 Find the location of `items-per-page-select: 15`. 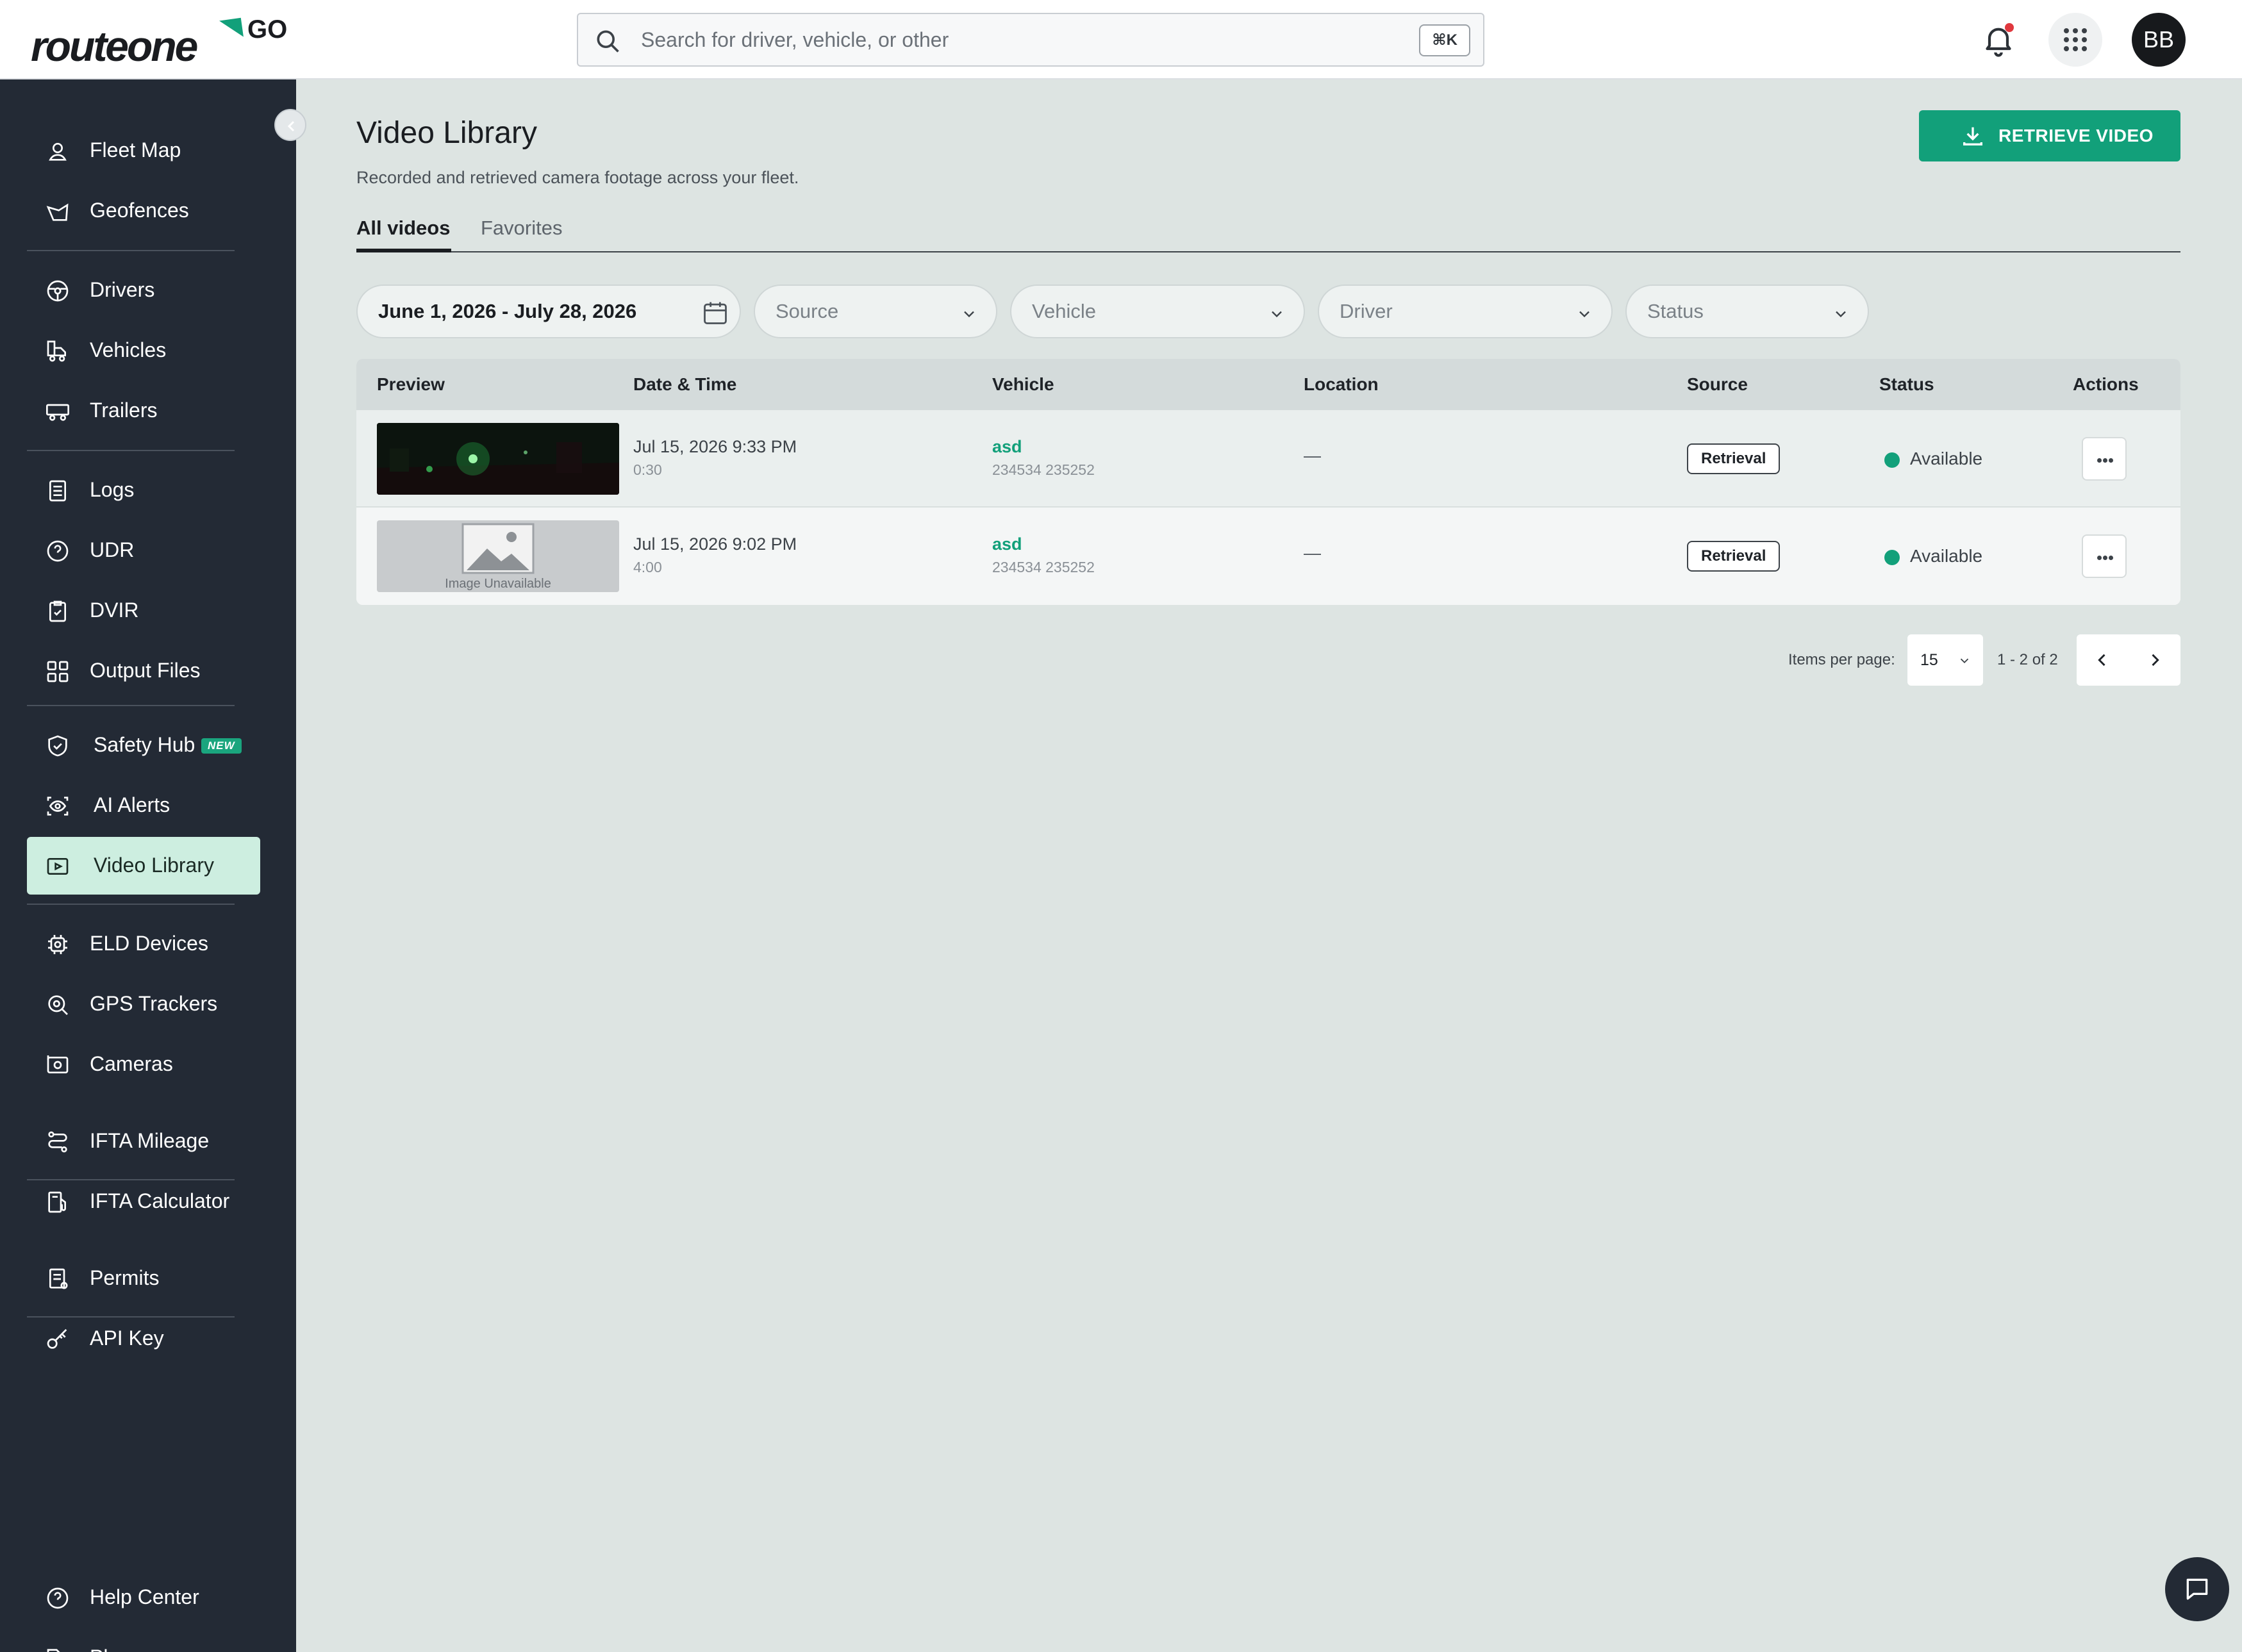

items-per-page-select: 15 is located at coordinates (1945, 660).